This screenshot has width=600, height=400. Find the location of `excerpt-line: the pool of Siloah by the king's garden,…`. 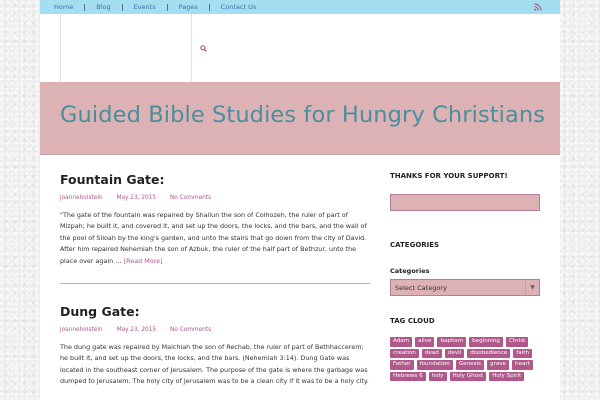

excerpt-line: the pool of Siloah by the king's garden,… is located at coordinates (213, 237).